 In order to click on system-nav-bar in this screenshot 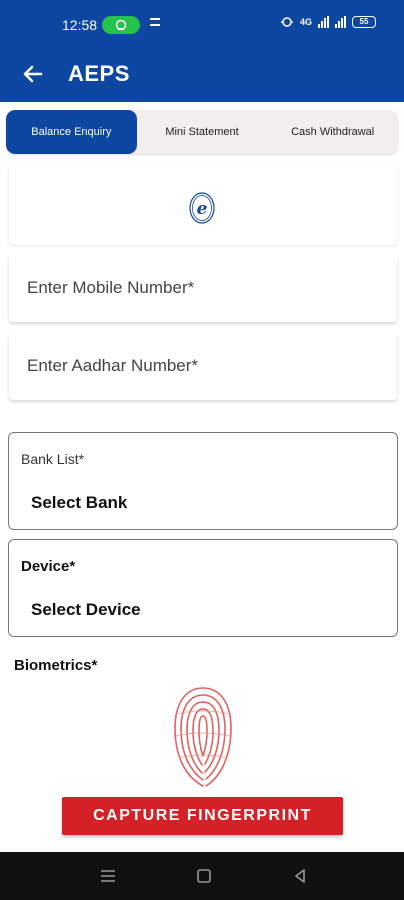, I will do `click(202, 876)`.